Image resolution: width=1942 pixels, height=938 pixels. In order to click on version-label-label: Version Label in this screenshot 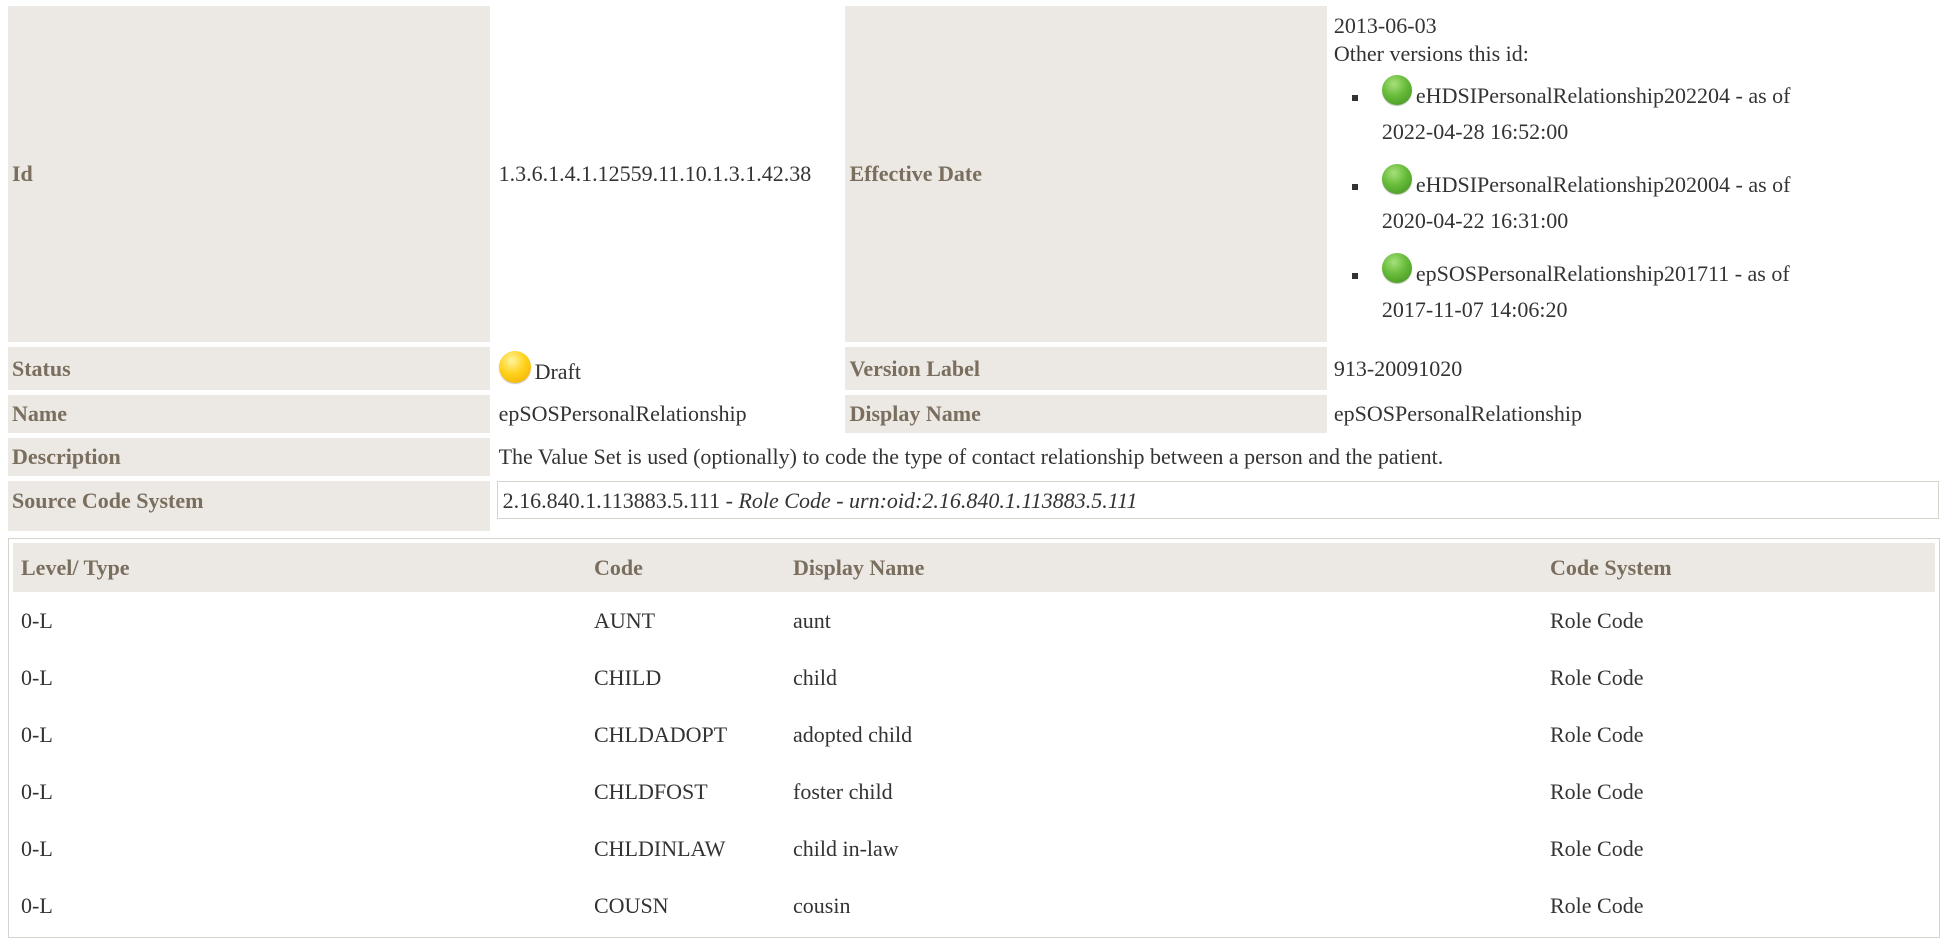, I will do `click(1086, 368)`.